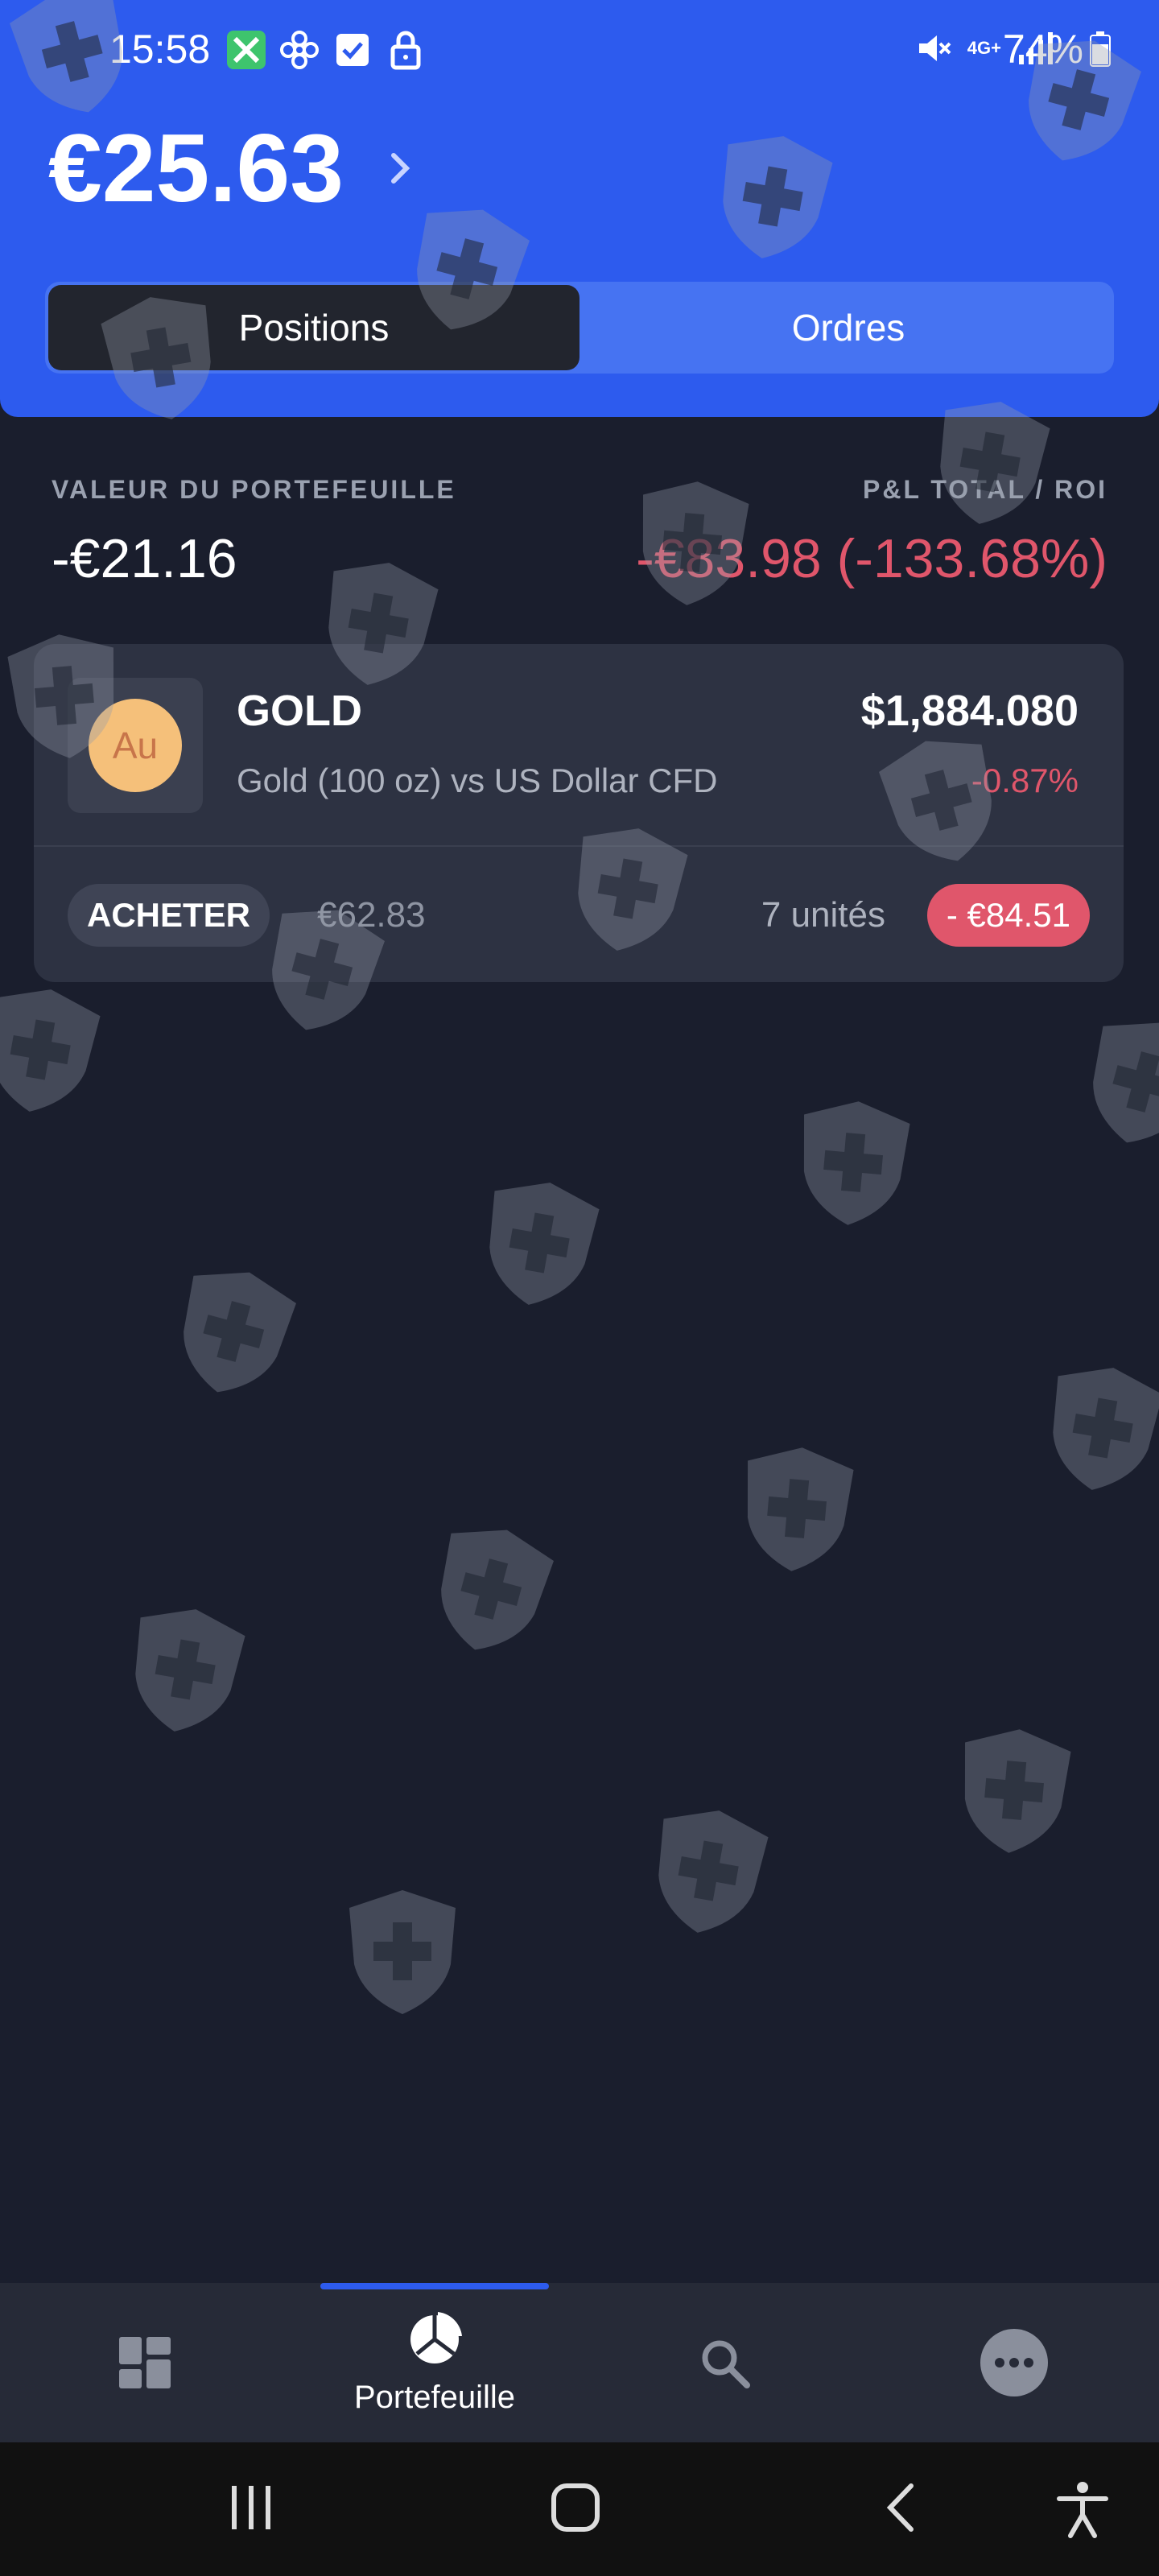  What do you see at coordinates (144, 558) in the screenshot?
I see `portfolio-value: -€21.16` at bounding box center [144, 558].